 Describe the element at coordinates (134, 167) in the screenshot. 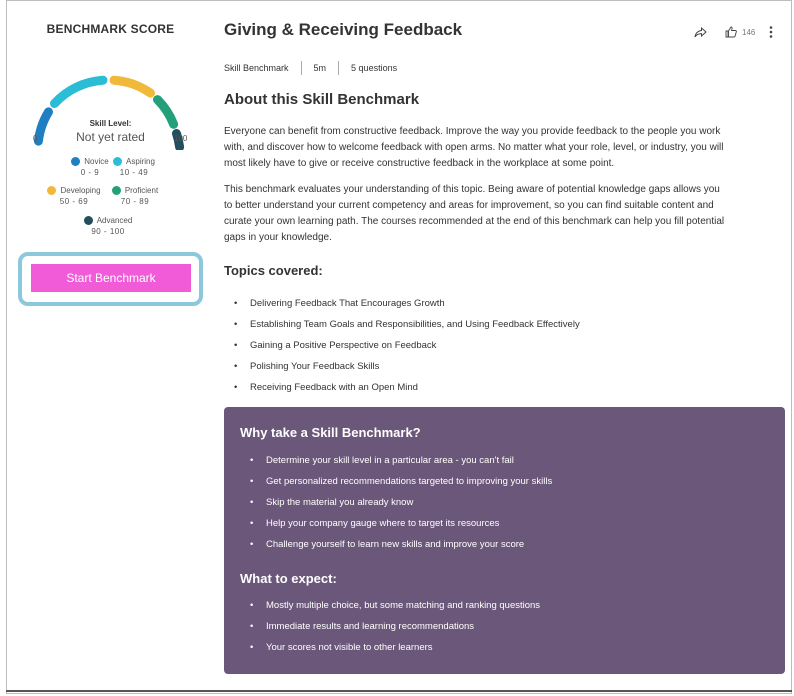

I see `legend-aspiring: Aspiring 10 - 49` at that location.